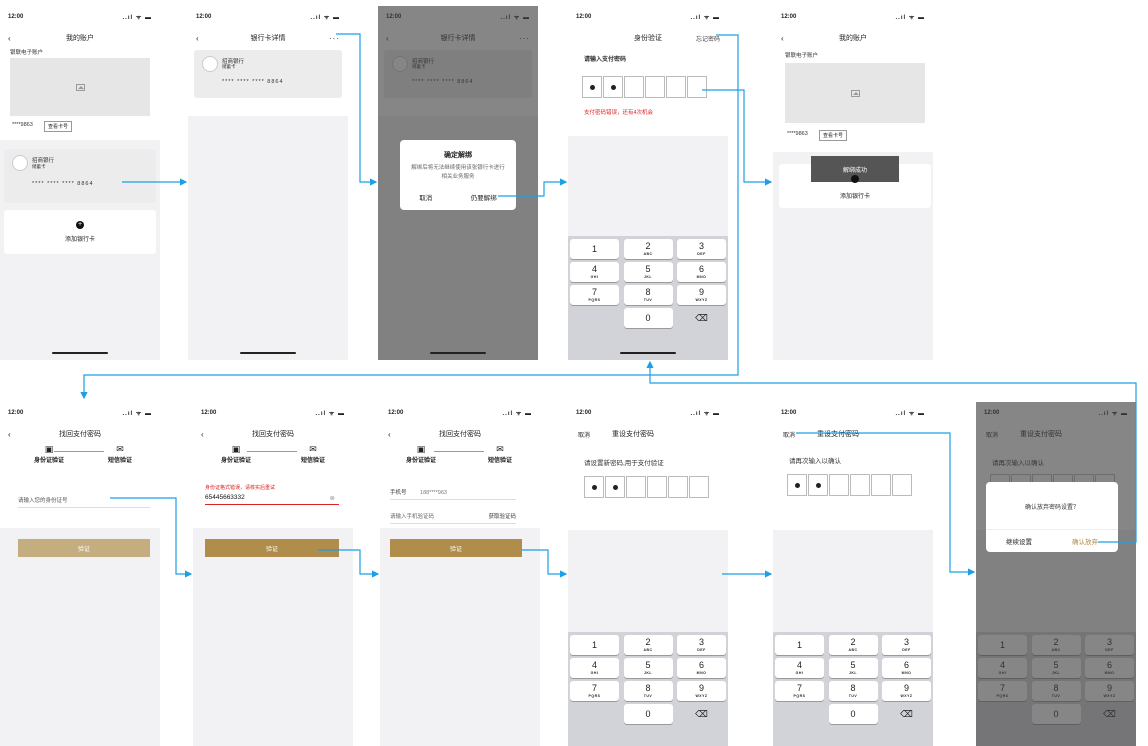 This screenshot has width=1148, height=746. I want to click on add-card-button: + 添加银行卡, so click(80, 232).